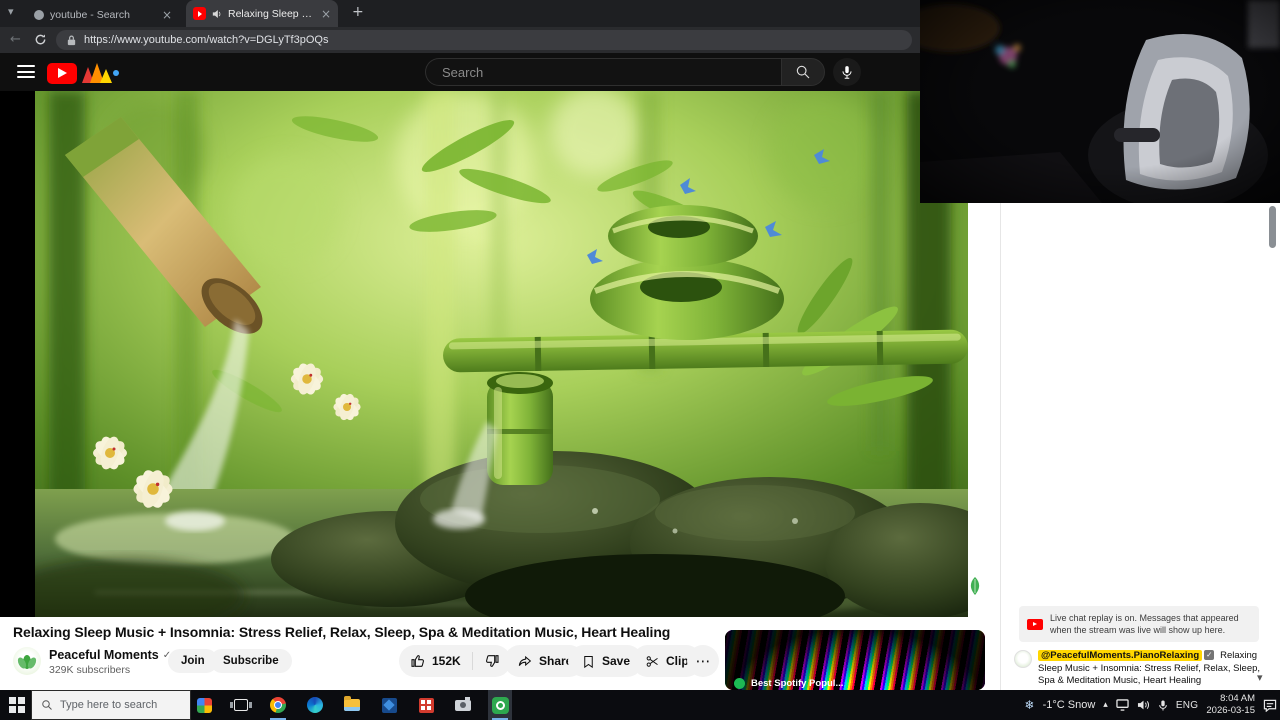  What do you see at coordinates (1270, 705) in the screenshot?
I see `action-center-icon` at bounding box center [1270, 705].